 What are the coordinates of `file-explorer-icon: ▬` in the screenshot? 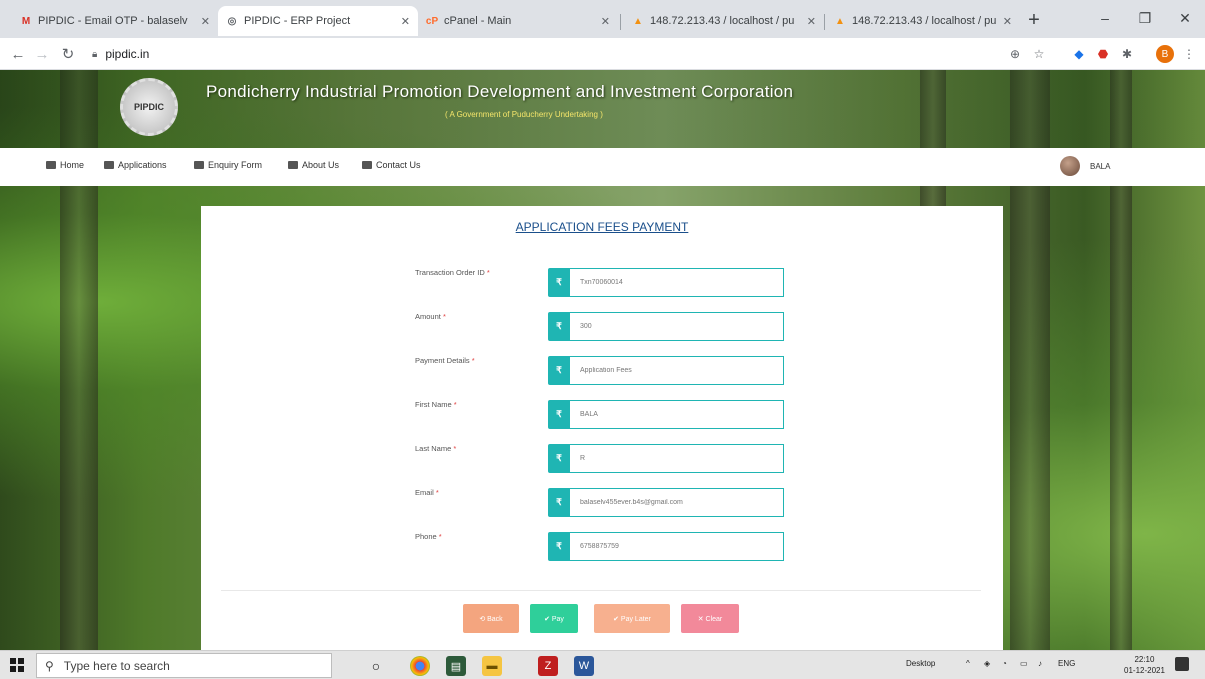 It's located at (492, 666).